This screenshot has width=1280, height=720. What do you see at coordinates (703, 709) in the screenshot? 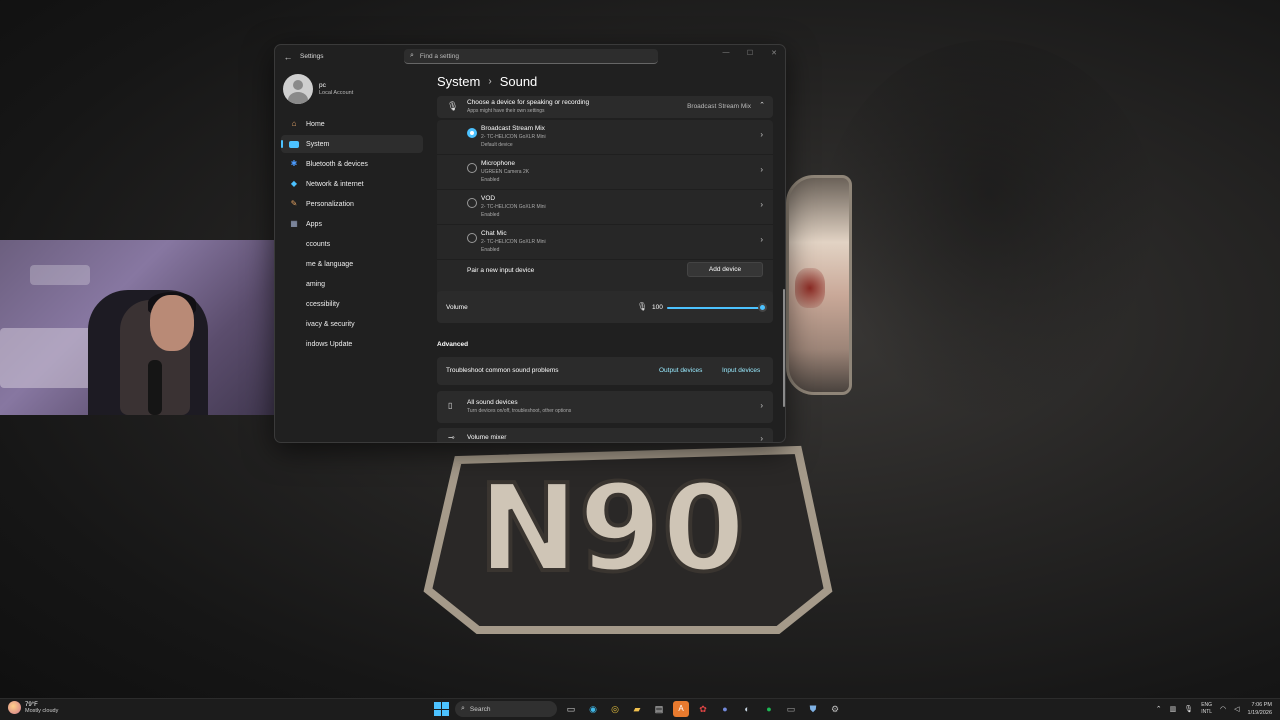
I see `app-gear-icon: ✿` at bounding box center [703, 709].